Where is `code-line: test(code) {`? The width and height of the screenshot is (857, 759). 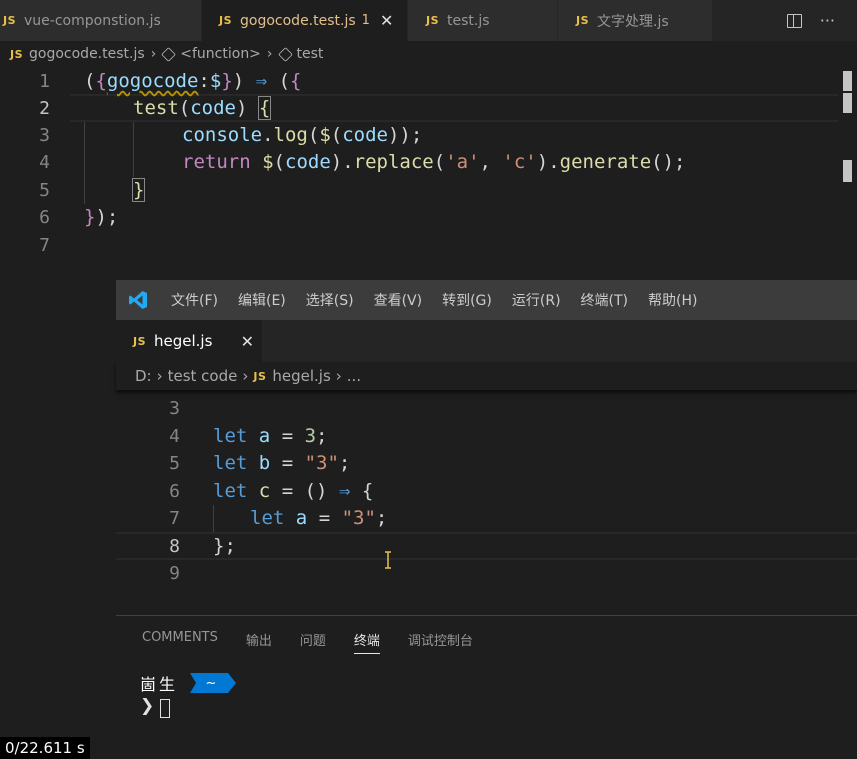
code-line: test(code) { is located at coordinates (202, 108).